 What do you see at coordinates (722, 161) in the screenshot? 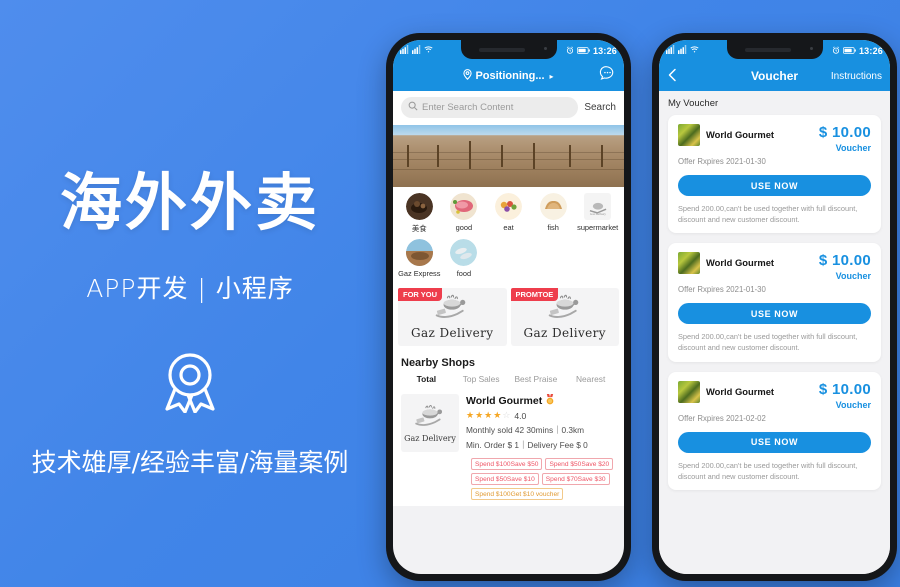
I see `voucher-expiry: Offer Rxpires 2021-01-30` at bounding box center [722, 161].